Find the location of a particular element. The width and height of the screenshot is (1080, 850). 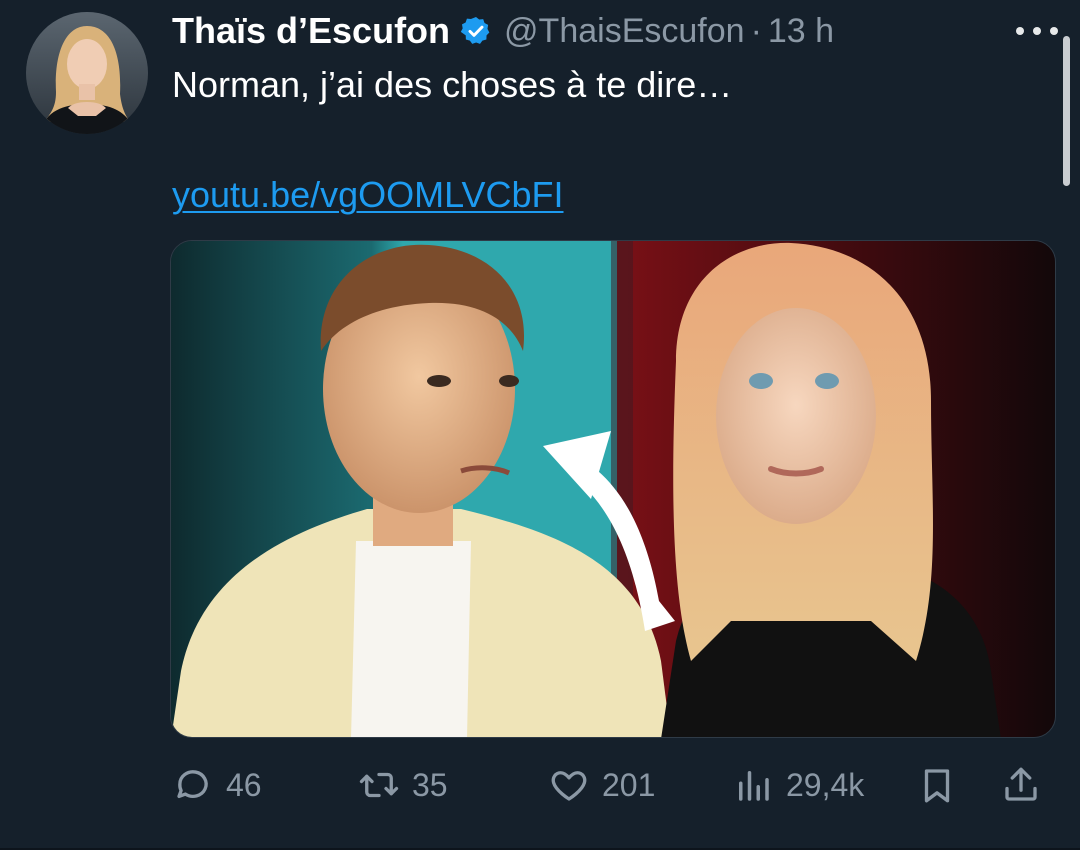

bookmark-icon is located at coordinates (937, 786).